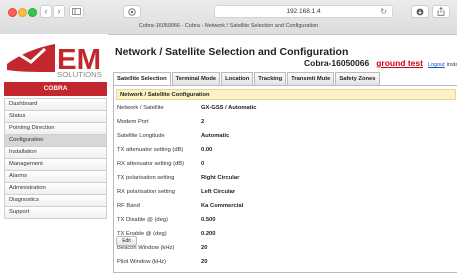 This screenshot has width=457, height=273. Describe the element at coordinates (141, 262) in the screenshot. I see `row-label: Pilot Window (kHz)` at that location.